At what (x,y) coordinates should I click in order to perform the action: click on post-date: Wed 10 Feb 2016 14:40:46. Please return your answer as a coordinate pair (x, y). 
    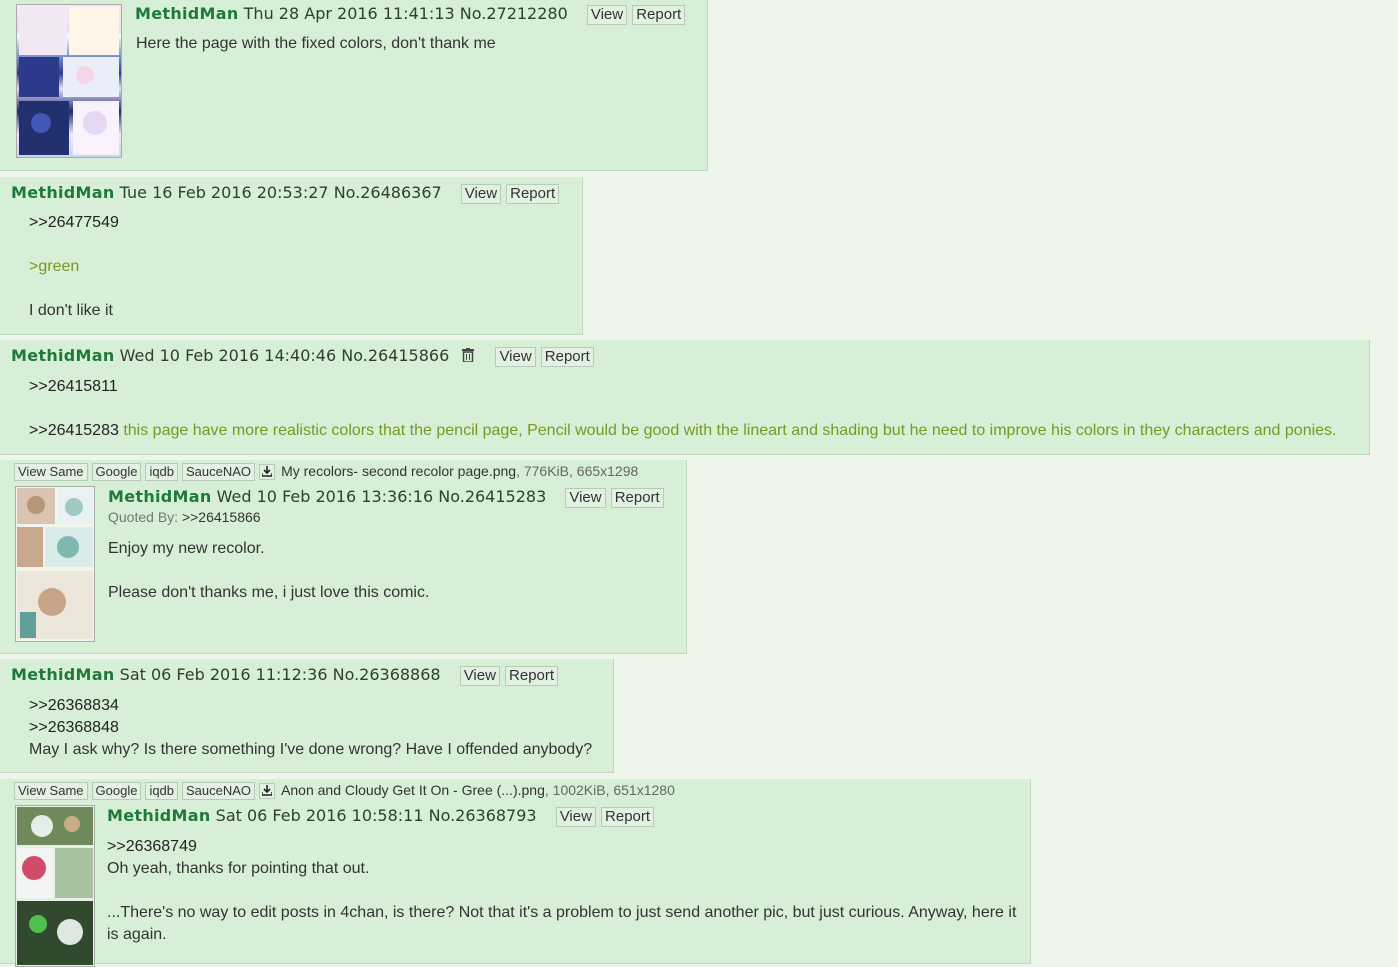
    Looking at the image, I should click on (228, 355).